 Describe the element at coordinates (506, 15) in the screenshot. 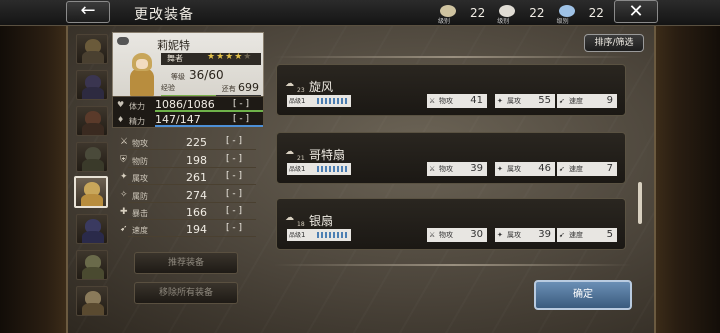

I see `material-2-icon: 级别` at that location.